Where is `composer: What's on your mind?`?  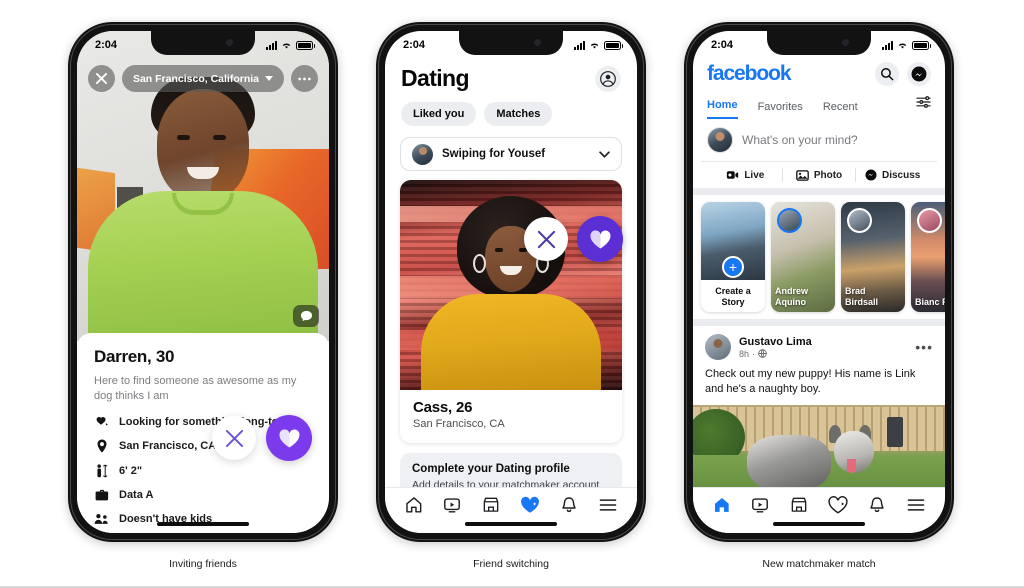 composer: What's on your mind? is located at coordinates (819, 140).